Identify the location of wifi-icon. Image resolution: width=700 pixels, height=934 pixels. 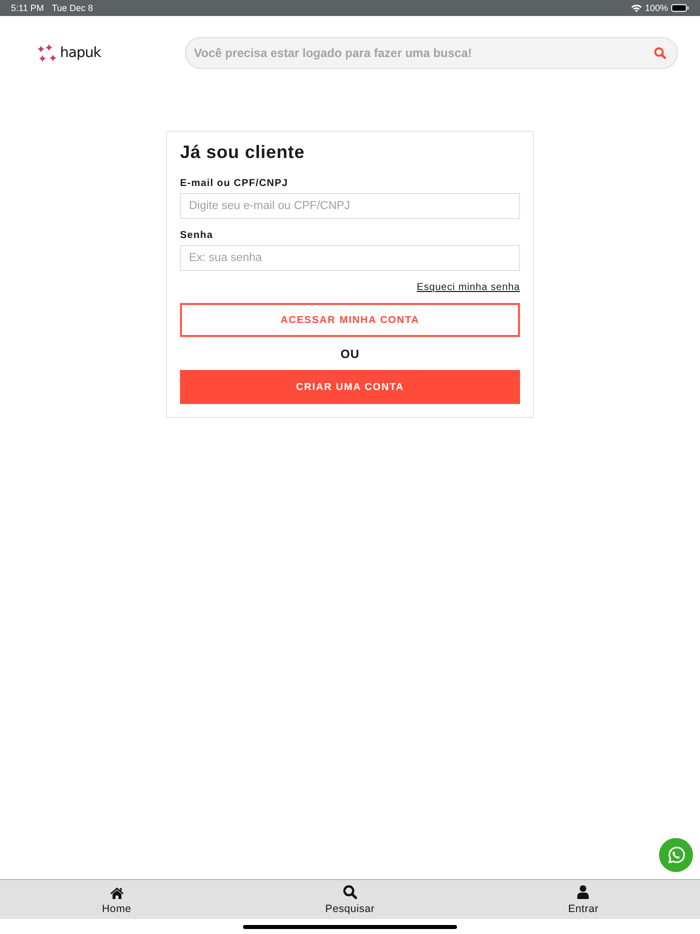
(636, 8).